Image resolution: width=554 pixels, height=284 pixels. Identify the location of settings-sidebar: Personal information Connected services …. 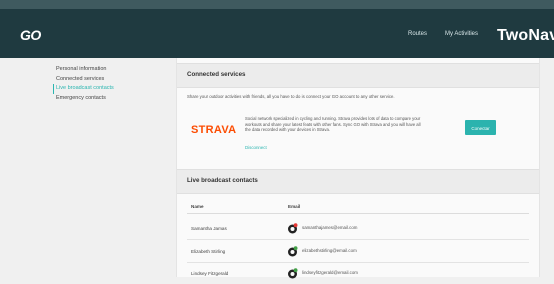
(109, 84).